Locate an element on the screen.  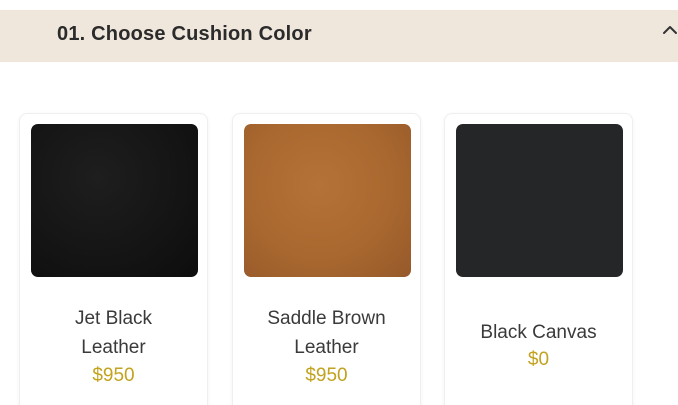
section-title: 01. Choose Cushion Color is located at coordinates (184, 34).